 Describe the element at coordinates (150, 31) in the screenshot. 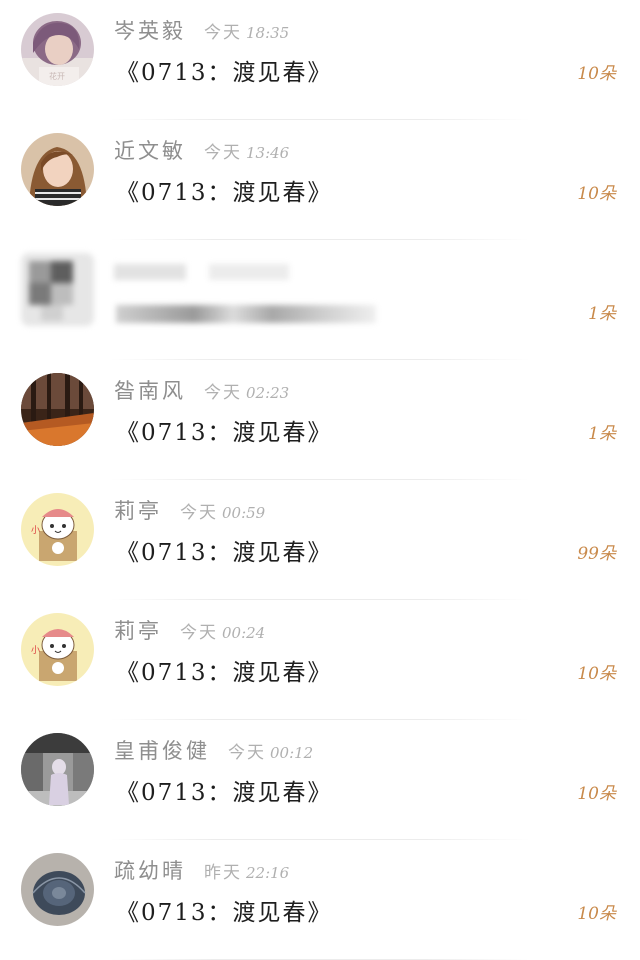

I see `sender-name: 岑英毅` at that location.